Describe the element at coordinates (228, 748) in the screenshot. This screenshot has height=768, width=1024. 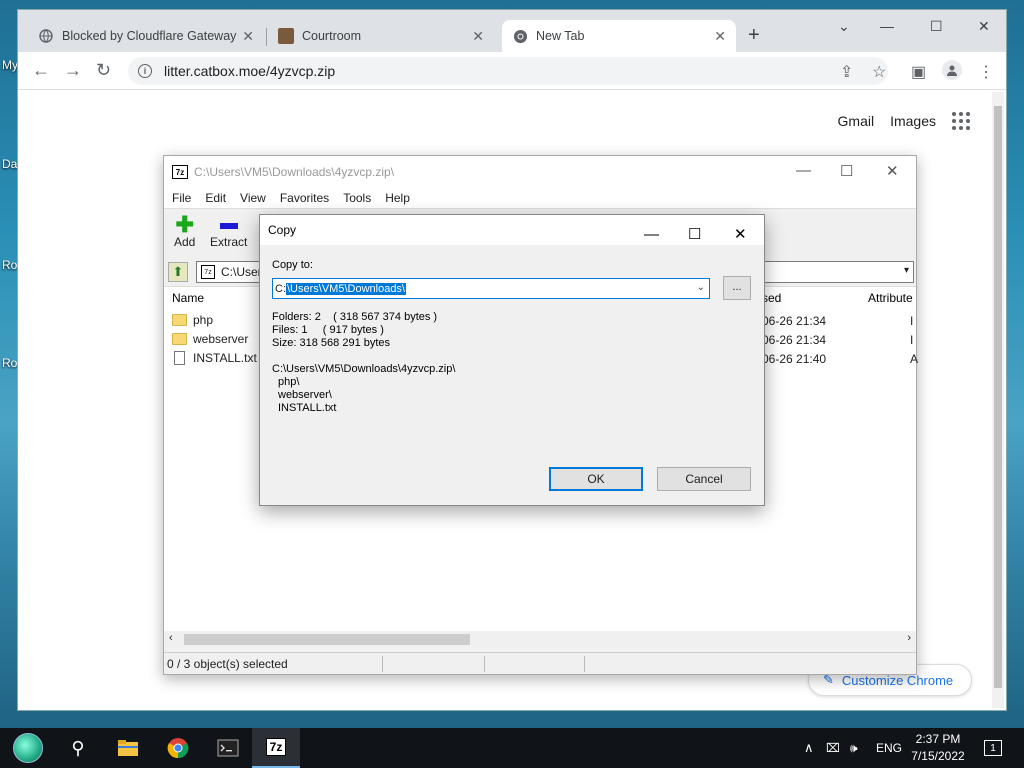
I see `terminal-icon` at that location.